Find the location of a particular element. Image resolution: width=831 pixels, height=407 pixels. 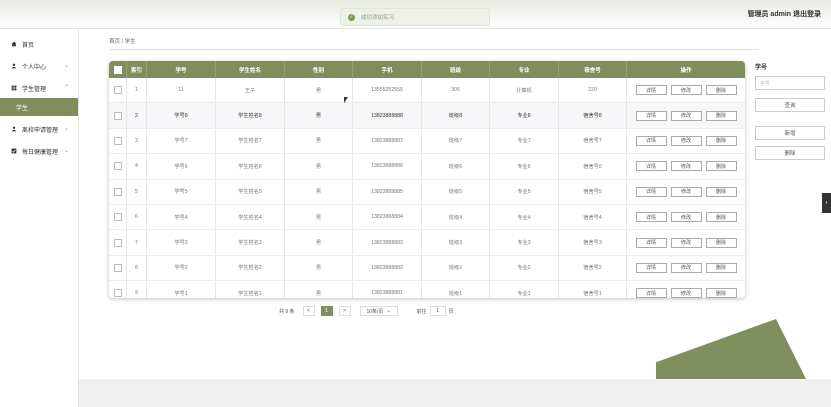

sidebar-item-profile: 个人中心 ⌄ is located at coordinates (39, 66).